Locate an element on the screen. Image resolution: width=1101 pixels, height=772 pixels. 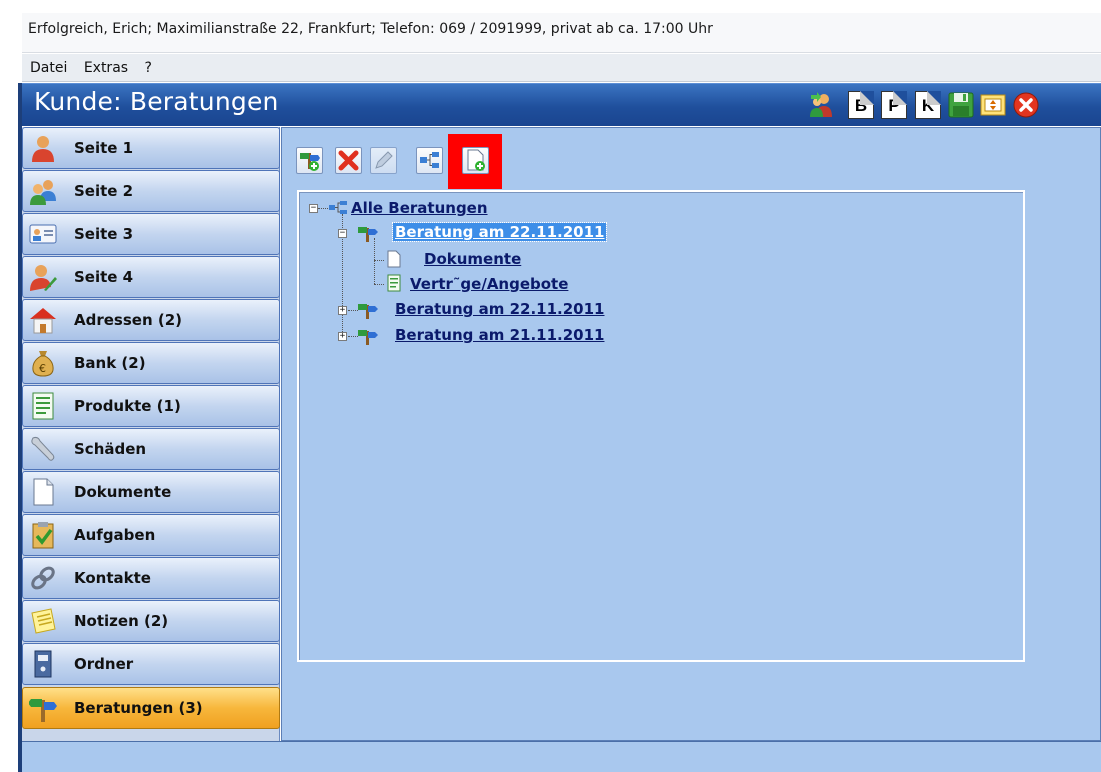
sidebar-item-bank: € Bank (2) is located at coordinates (151, 363).